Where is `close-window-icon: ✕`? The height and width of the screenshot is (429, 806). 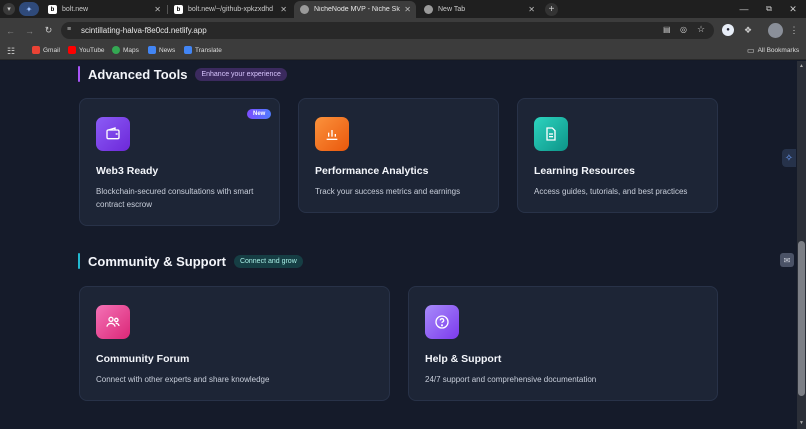
close-window-icon: ✕ is located at coordinates (793, 9).